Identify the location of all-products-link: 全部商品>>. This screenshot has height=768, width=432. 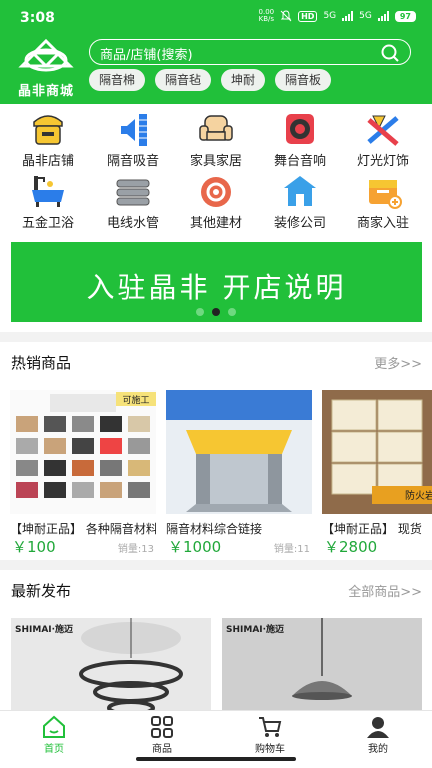
(385, 590).